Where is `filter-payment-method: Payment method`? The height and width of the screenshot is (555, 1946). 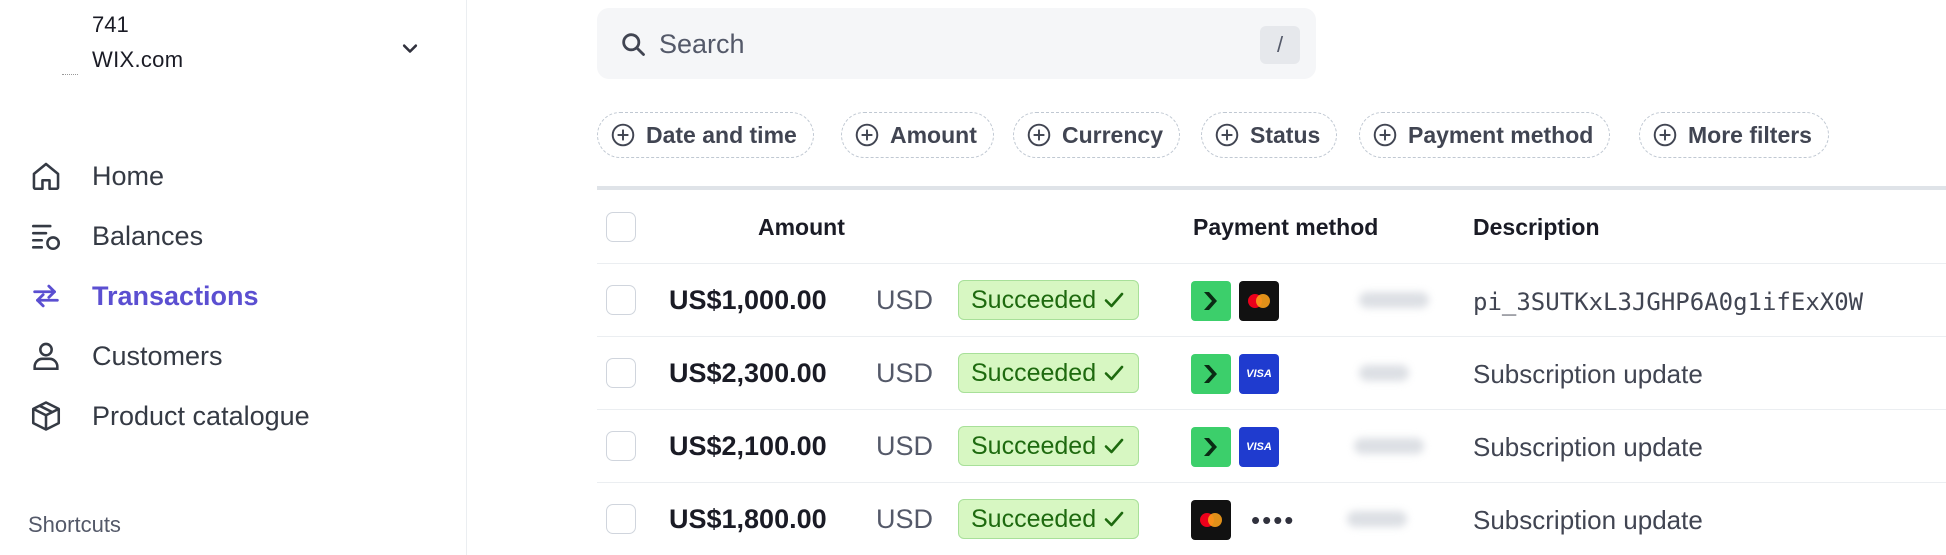 filter-payment-method: Payment method is located at coordinates (1485, 135).